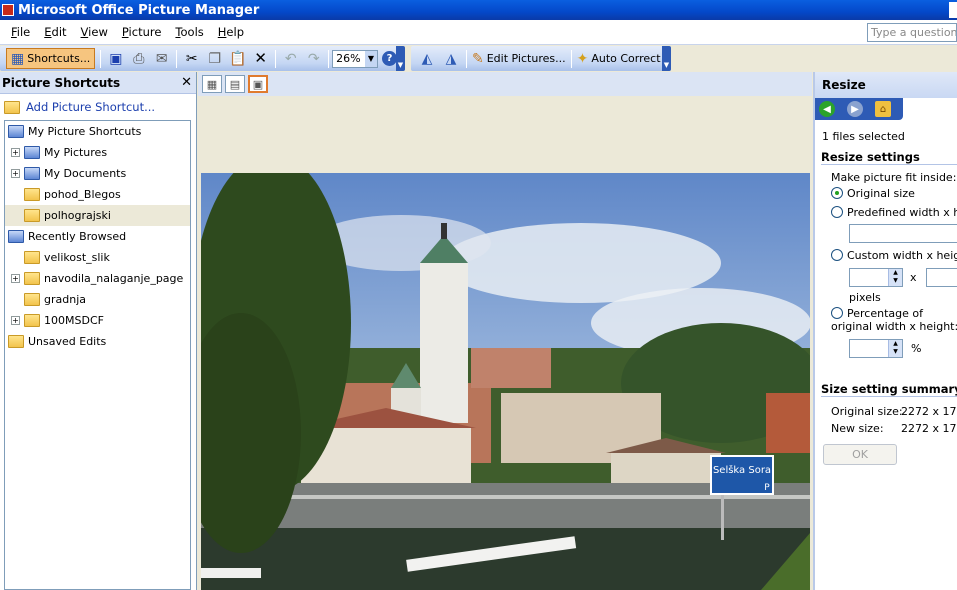  What do you see at coordinates (478, 58) in the screenshot?
I see `edit-pictures-icon: ✎` at bounding box center [478, 58].